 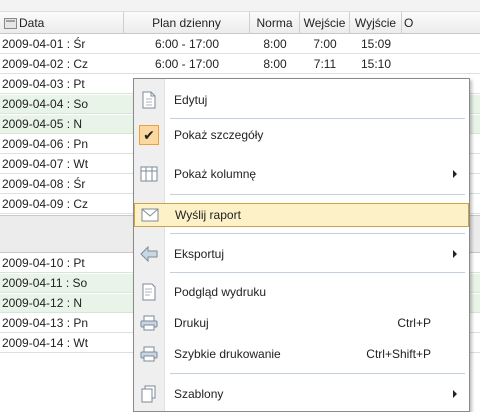 What do you see at coordinates (43, 263) in the screenshot?
I see `cell-date: 2009-04-10 : Pt` at bounding box center [43, 263].